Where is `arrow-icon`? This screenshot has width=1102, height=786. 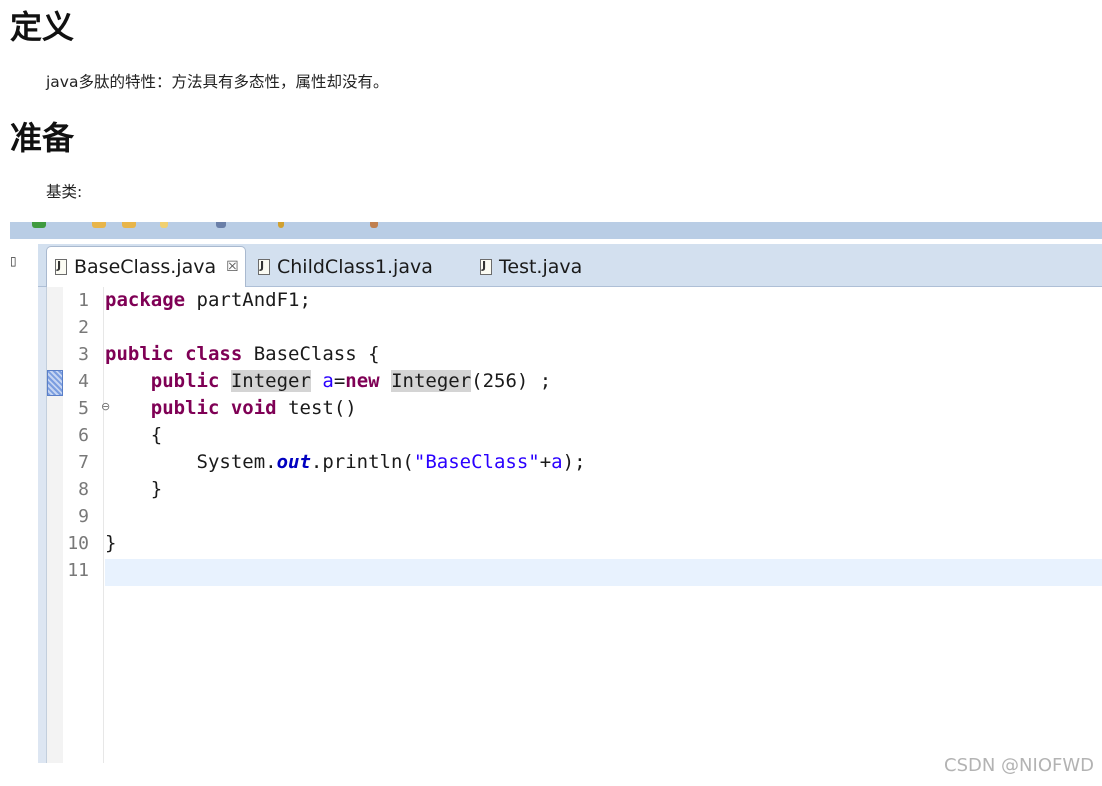 arrow-icon is located at coordinates (374, 225).